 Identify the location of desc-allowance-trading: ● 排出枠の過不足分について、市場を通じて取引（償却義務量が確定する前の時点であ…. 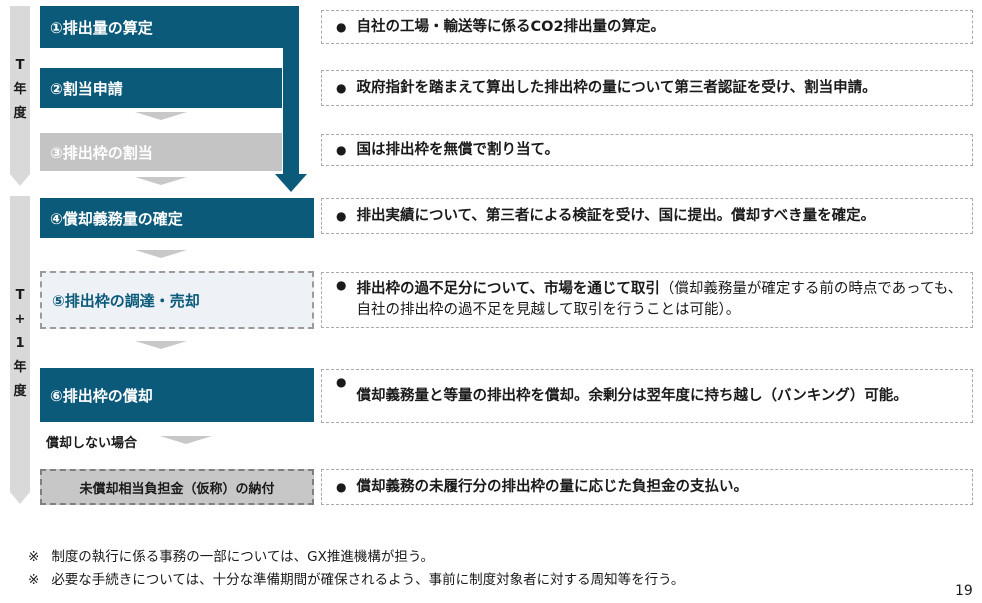
(647, 300).